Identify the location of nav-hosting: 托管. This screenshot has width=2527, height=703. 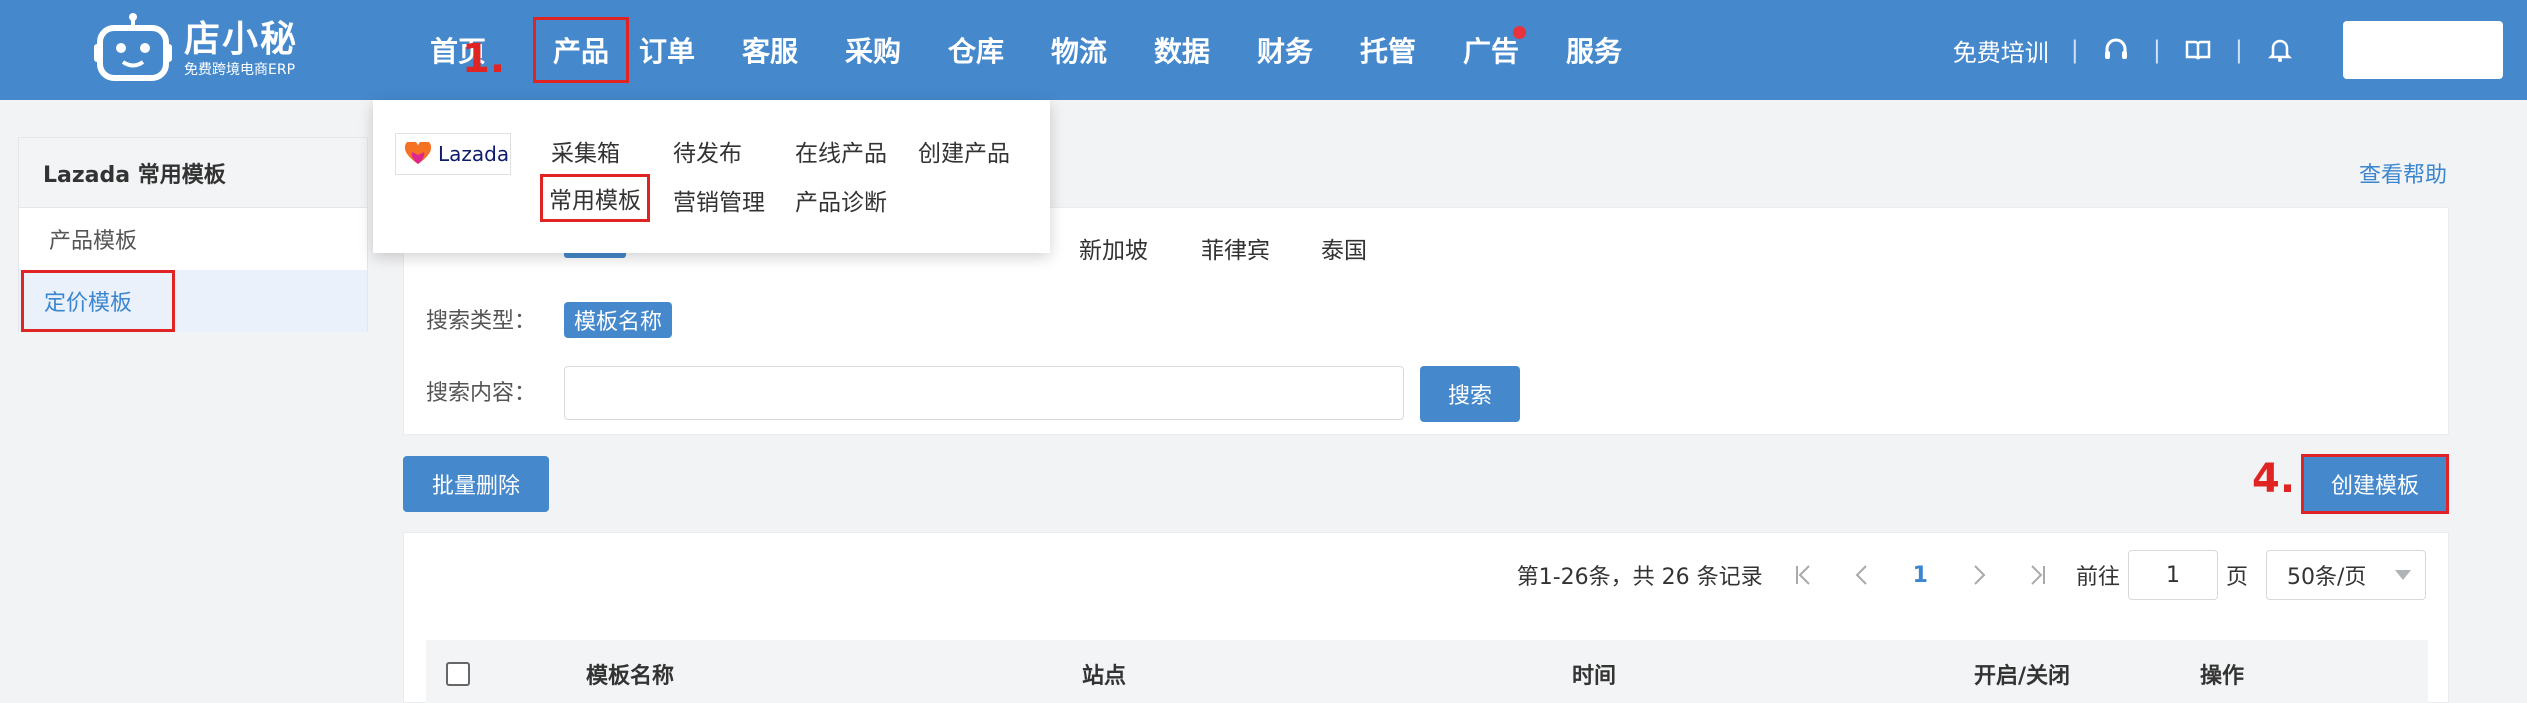
(1411, 50).